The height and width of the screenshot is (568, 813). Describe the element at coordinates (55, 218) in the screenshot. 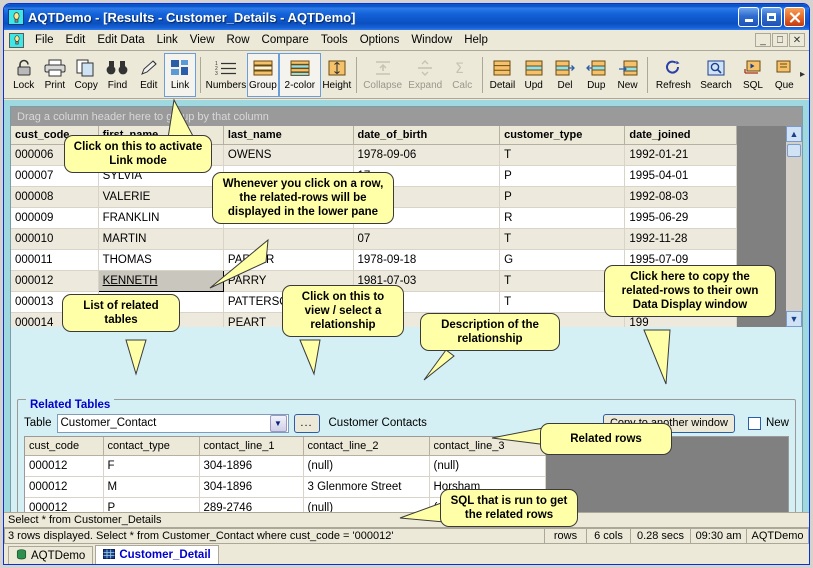

I see `cell-cust_code: 000009` at that location.